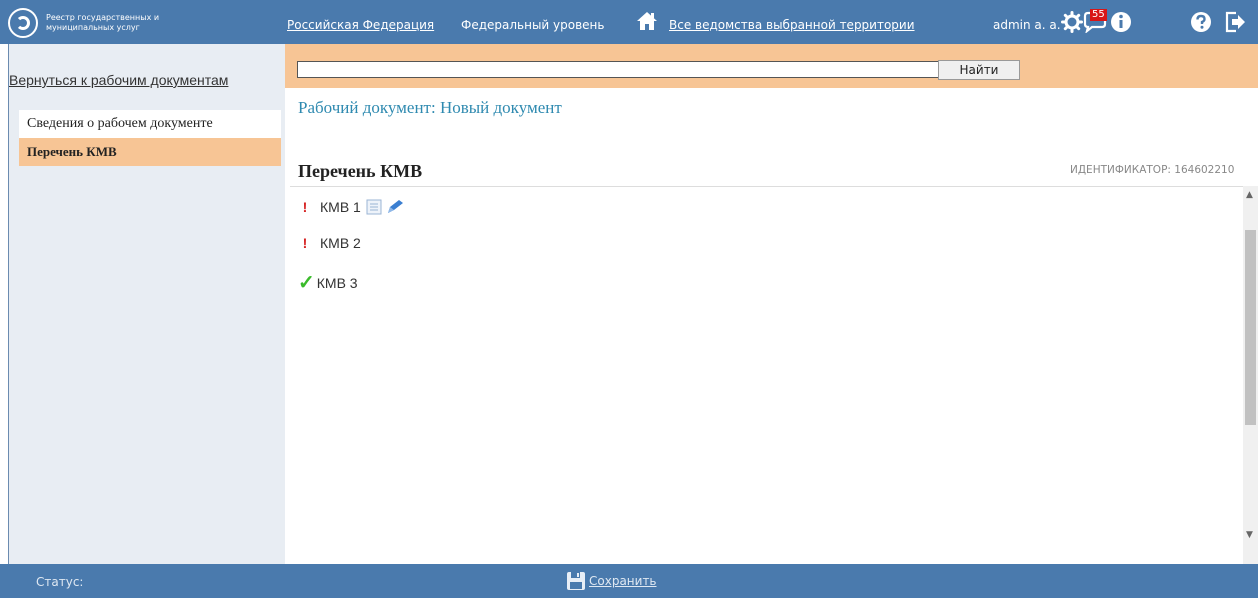 This screenshot has width=1258, height=598. Describe the element at coordinates (430, 107) in the screenshot. I see `document-title: Рабочий документ: Новый документ` at that location.